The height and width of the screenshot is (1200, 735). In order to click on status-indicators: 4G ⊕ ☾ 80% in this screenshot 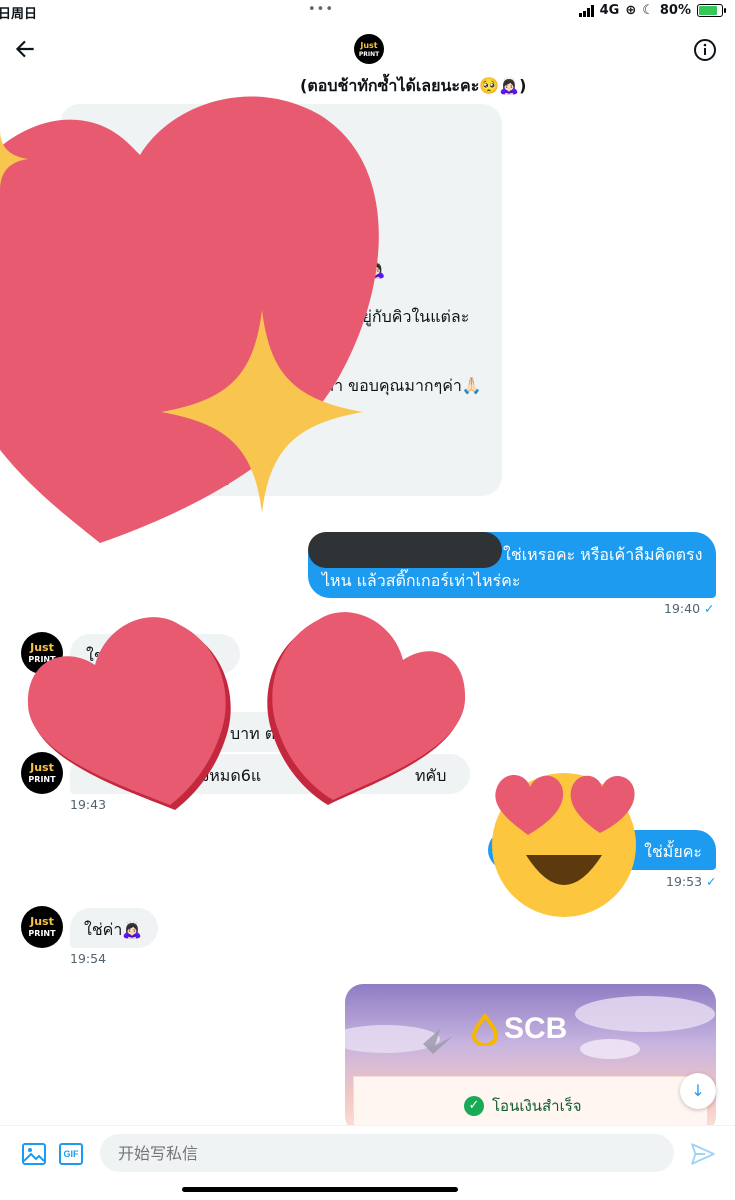, I will do `click(652, 10)`.